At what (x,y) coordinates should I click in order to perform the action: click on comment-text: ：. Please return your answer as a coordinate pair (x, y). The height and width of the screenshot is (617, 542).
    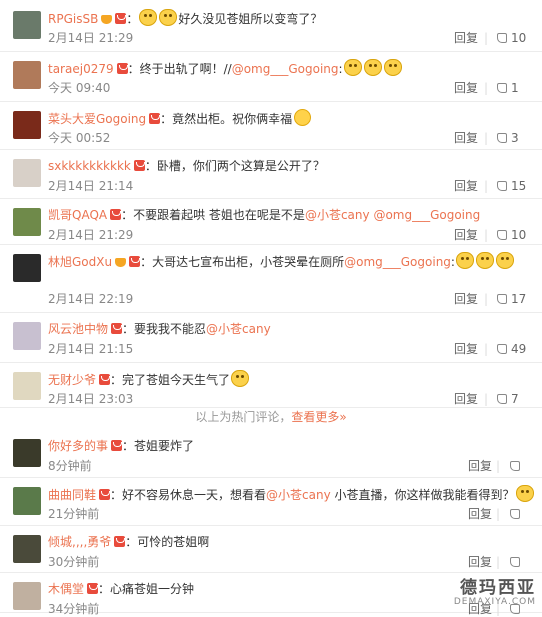
    Looking at the image, I should click on (132, 19).